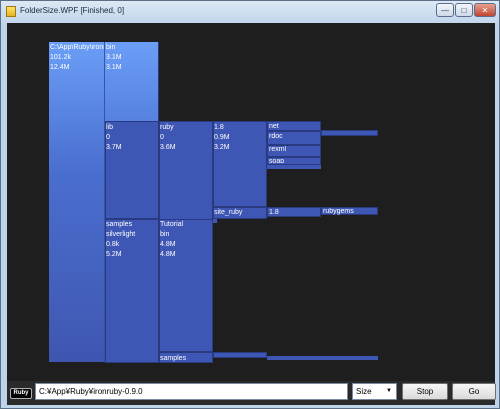  Describe the element at coordinates (114, 57) in the screenshot. I see `treemap-bin-files: 3.1M` at that location.